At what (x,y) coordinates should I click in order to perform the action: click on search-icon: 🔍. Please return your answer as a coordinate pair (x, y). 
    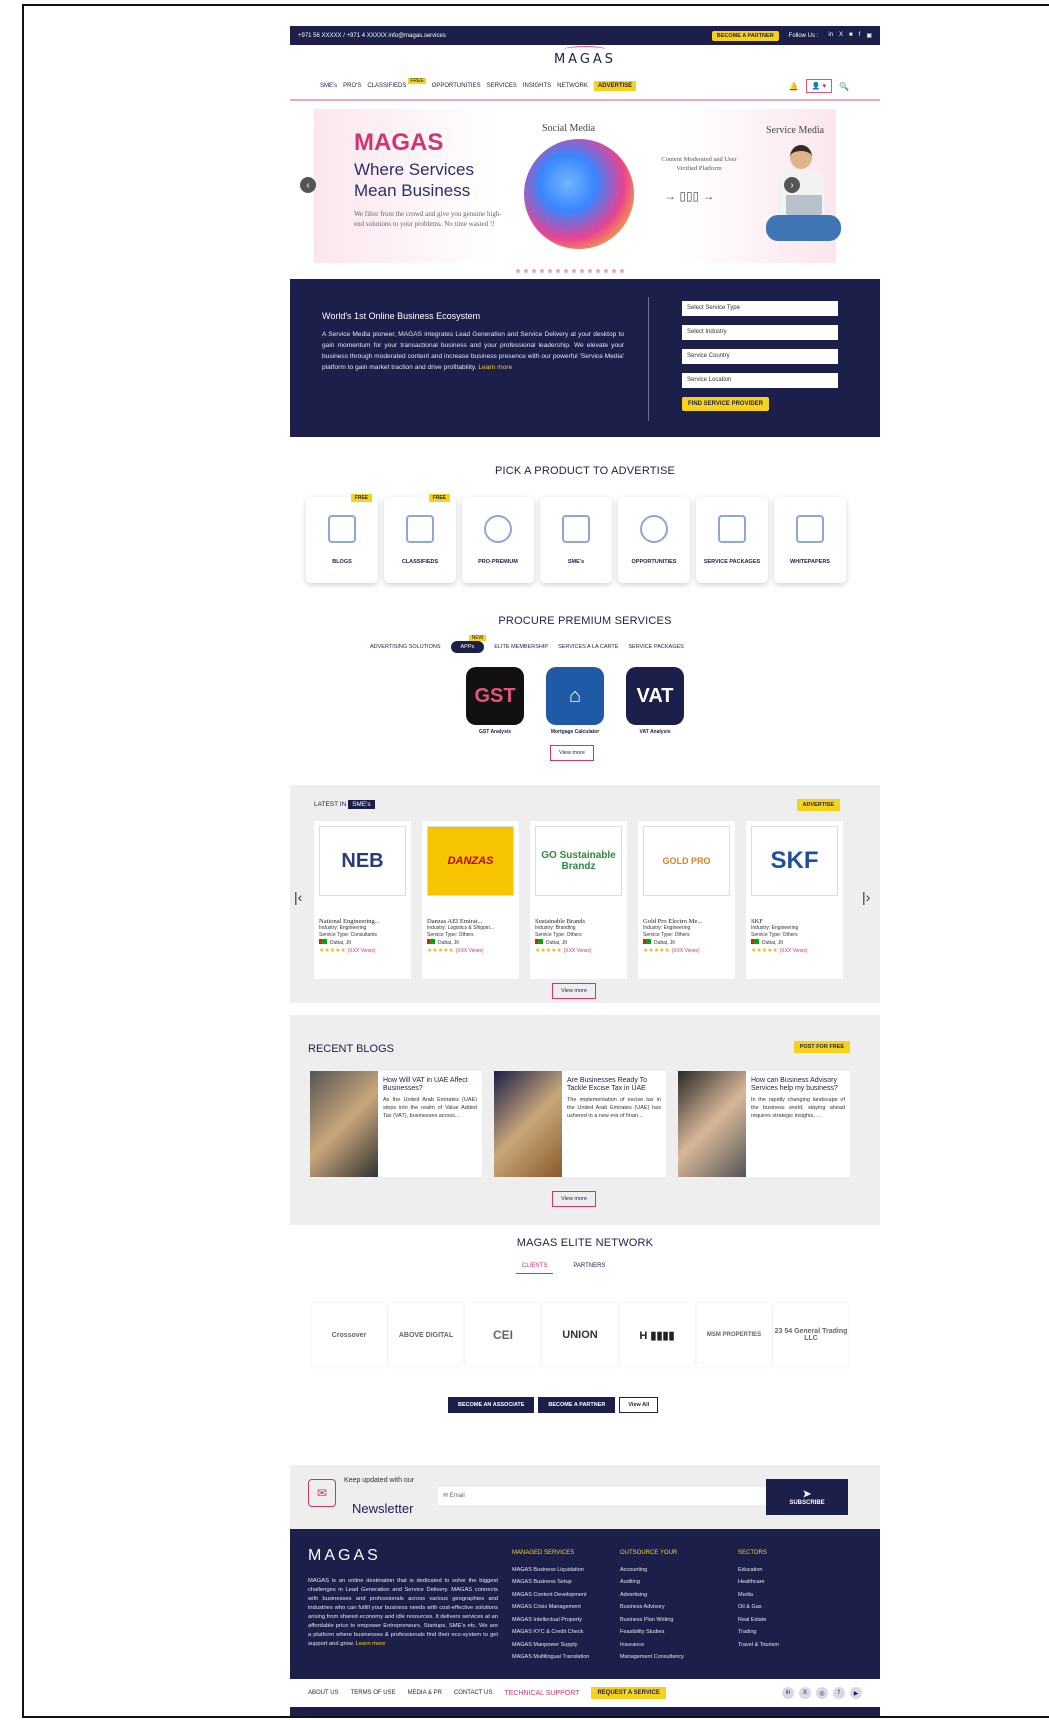
    Looking at the image, I should click on (844, 86).